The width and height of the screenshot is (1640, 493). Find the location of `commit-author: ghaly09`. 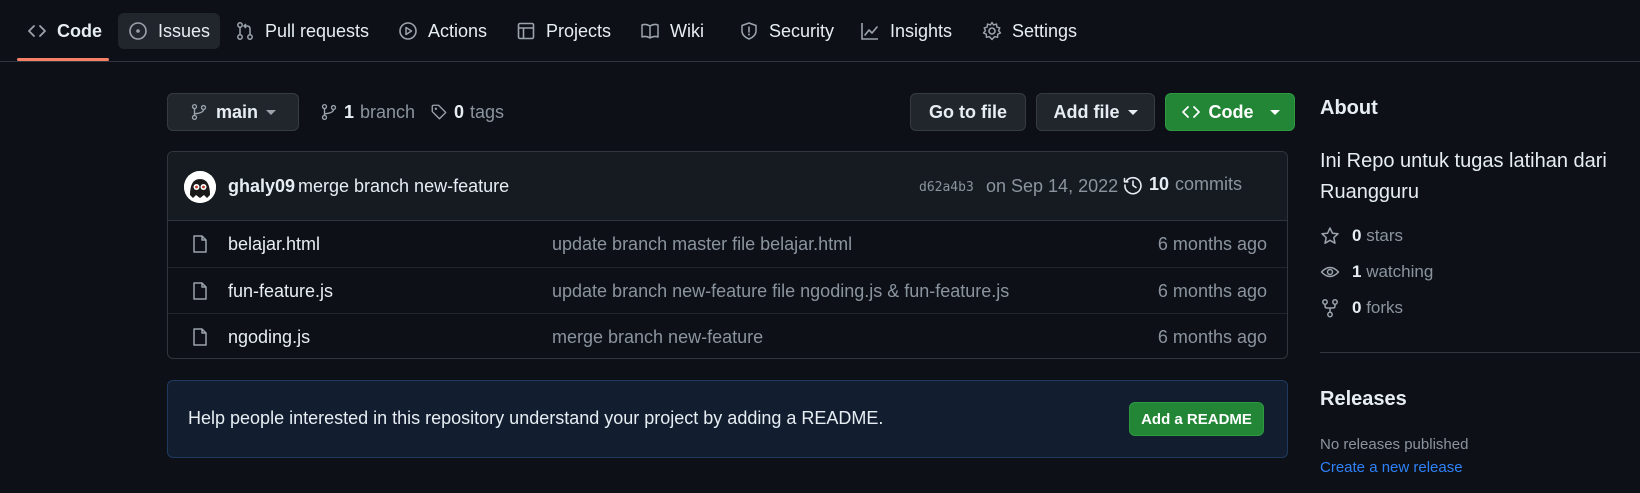

commit-author: ghaly09 is located at coordinates (261, 186).